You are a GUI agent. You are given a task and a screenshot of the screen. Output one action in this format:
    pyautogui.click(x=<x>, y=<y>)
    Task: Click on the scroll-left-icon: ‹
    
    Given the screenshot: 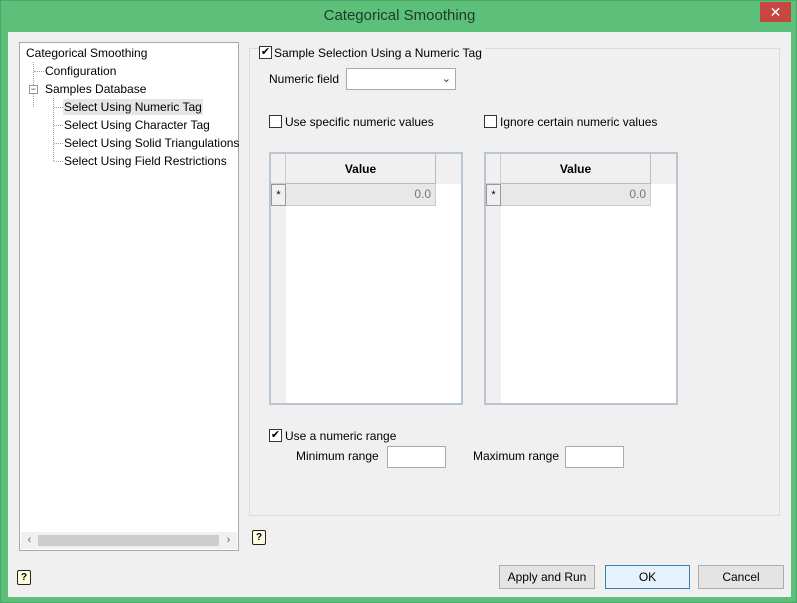 What is the action you would take?
    pyautogui.click(x=29, y=540)
    